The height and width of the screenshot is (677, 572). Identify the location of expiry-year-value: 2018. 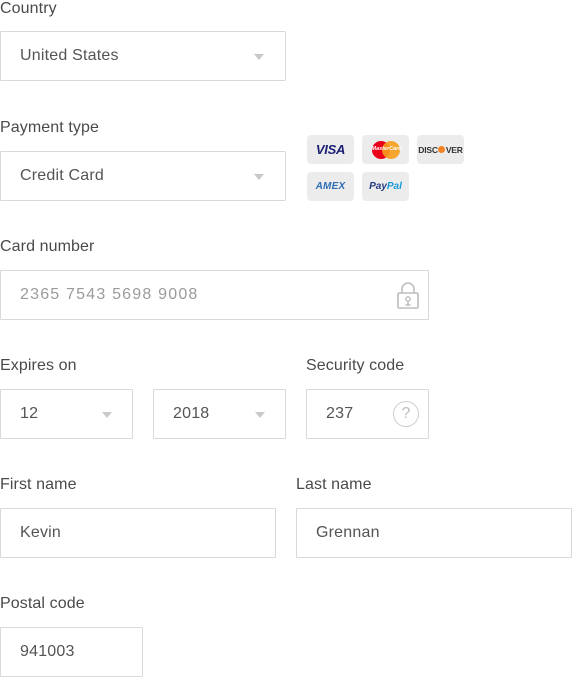
(191, 413).